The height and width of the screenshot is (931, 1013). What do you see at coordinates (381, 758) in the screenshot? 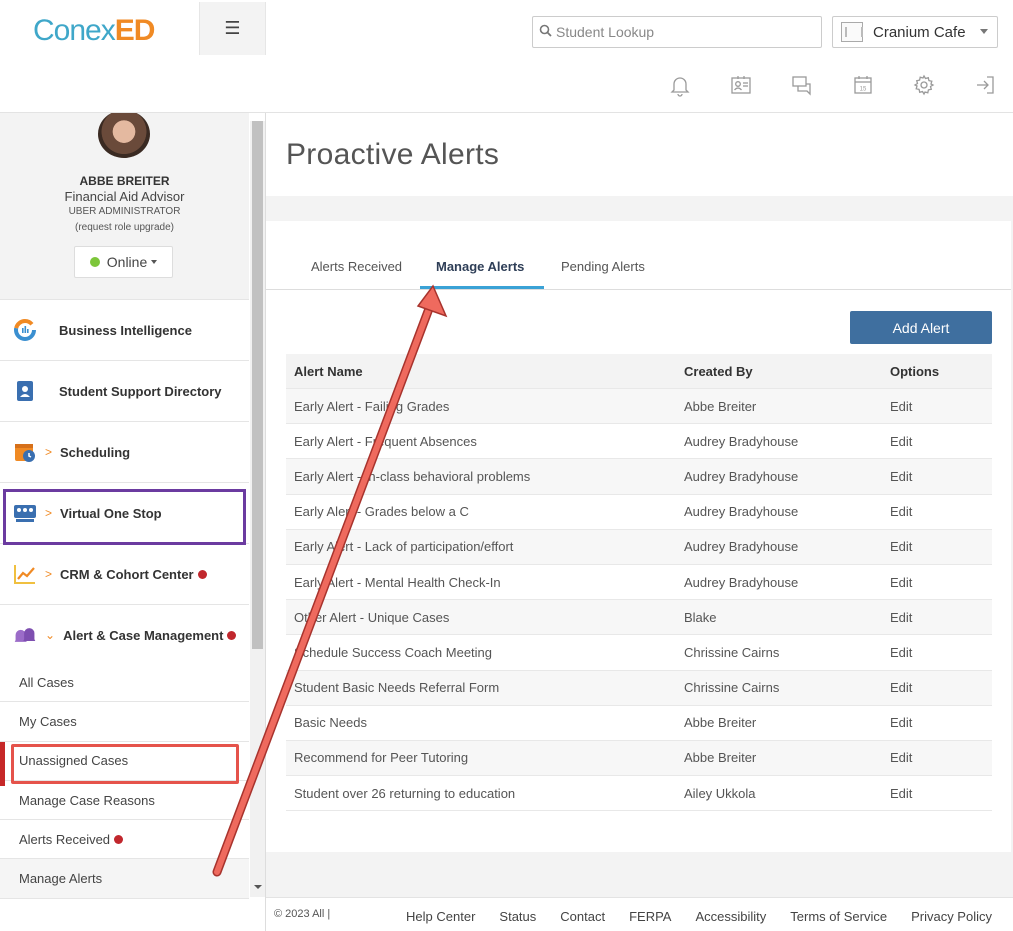
I see `alert-name-cell: Recommend for Peer Tutoring` at bounding box center [381, 758].